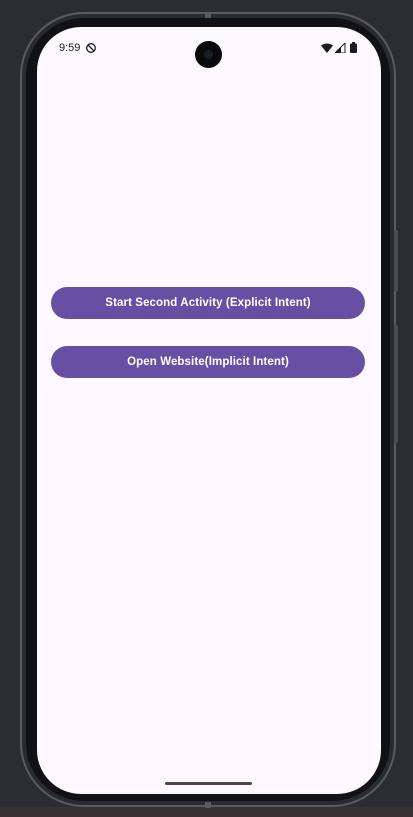 The width and height of the screenshot is (413, 817). What do you see at coordinates (70, 48) in the screenshot?
I see `status-time: 9:59` at bounding box center [70, 48].